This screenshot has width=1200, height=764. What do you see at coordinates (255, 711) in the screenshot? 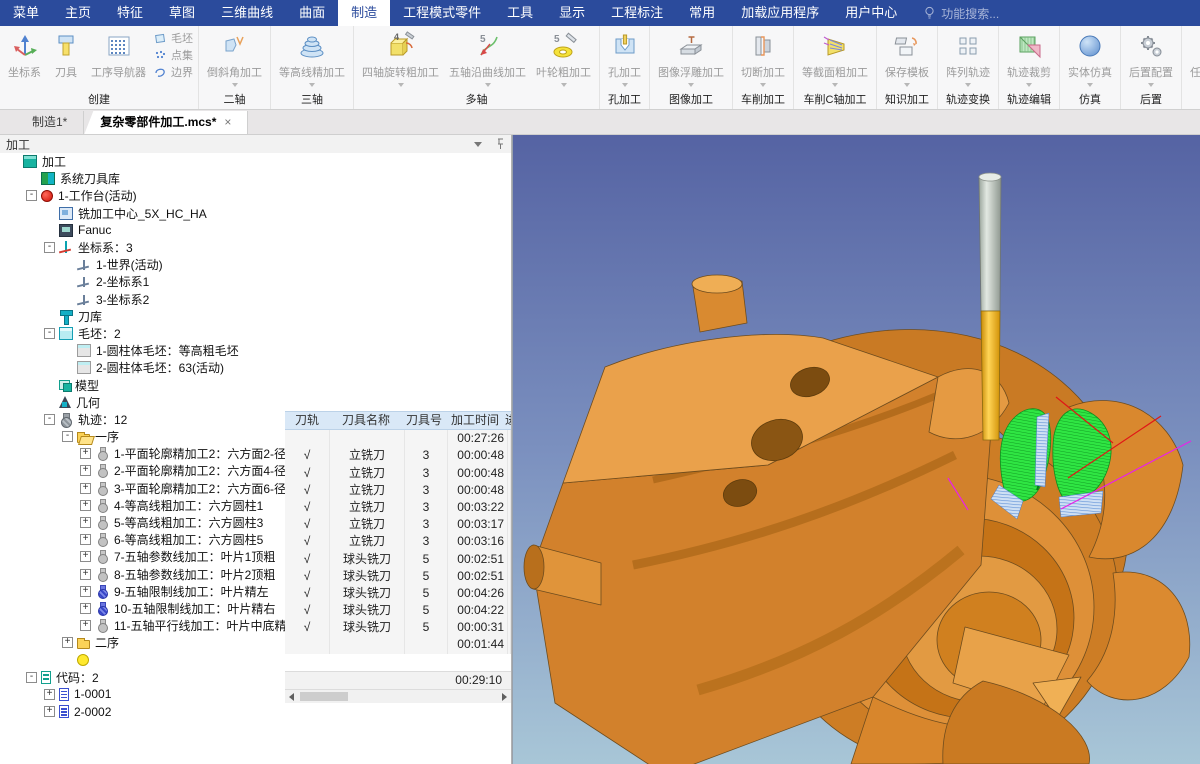
I see `tree-item-32: +2-0002` at bounding box center [255, 711].